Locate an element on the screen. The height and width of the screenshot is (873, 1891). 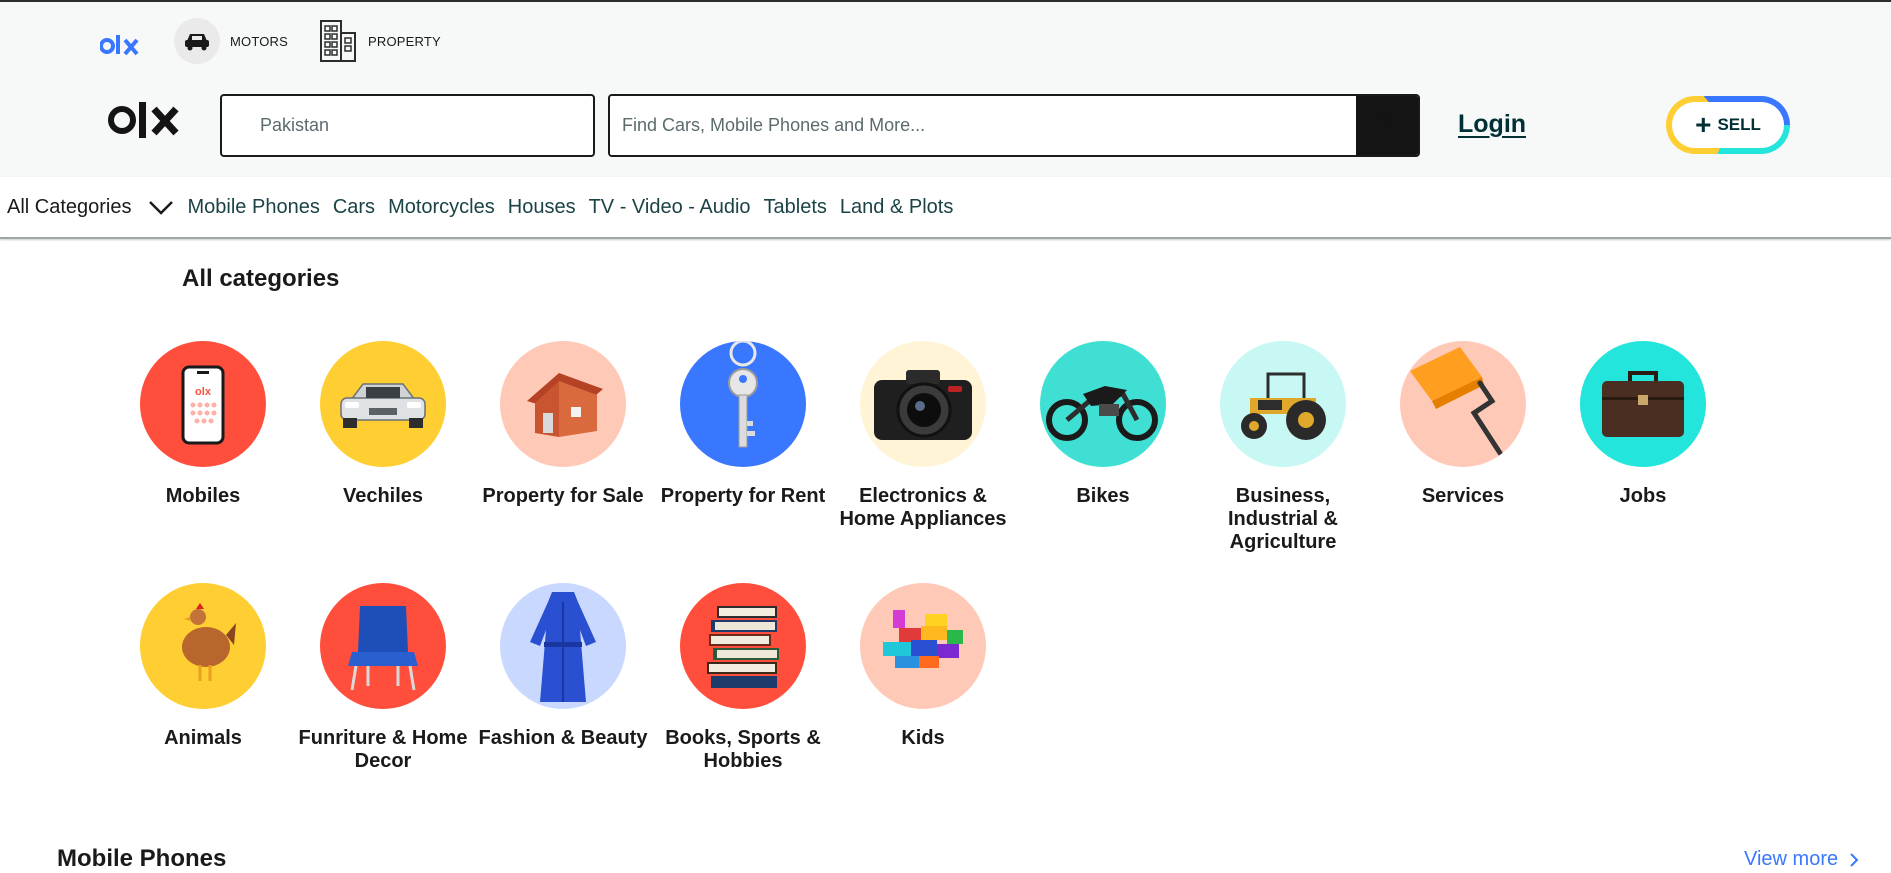
sell-button: + SELL is located at coordinates (1728, 125).